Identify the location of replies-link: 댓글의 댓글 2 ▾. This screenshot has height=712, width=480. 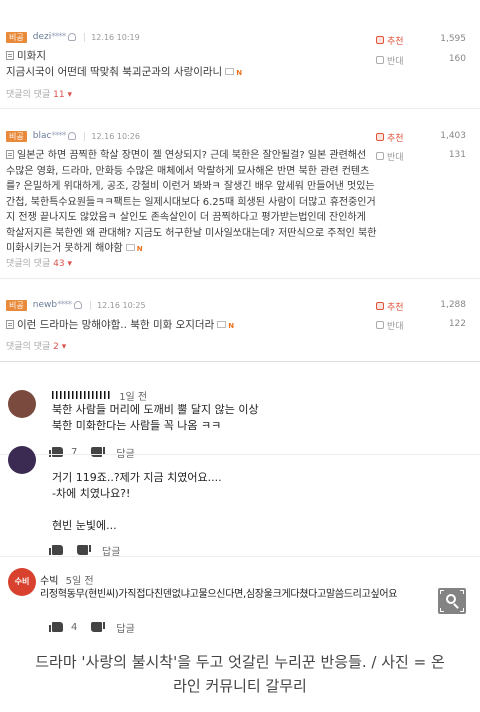
(36, 345).